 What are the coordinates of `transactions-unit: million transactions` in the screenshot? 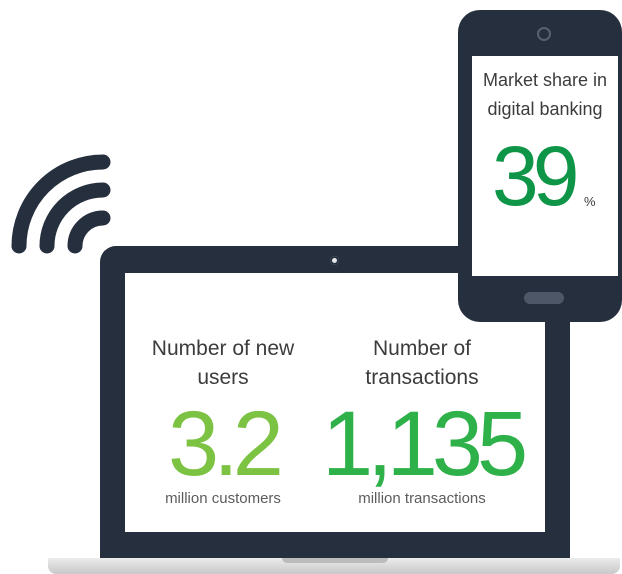 It's located at (422, 498).